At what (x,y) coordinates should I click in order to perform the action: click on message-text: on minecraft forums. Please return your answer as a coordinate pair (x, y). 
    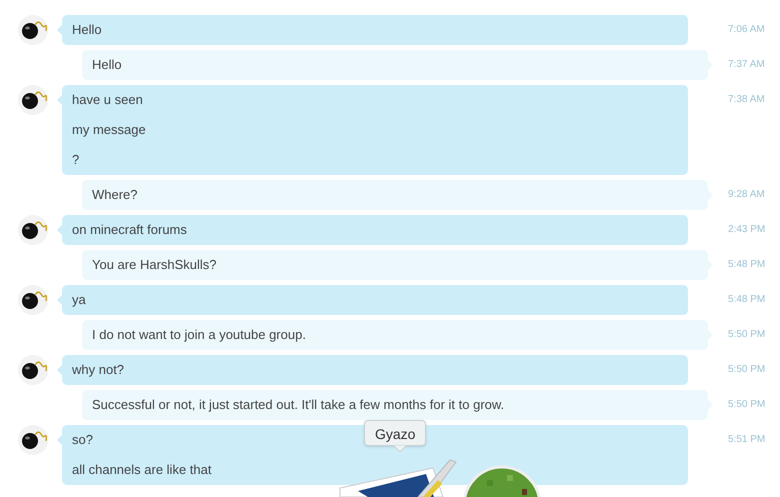
    Looking at the image, I should click on (129, 230).